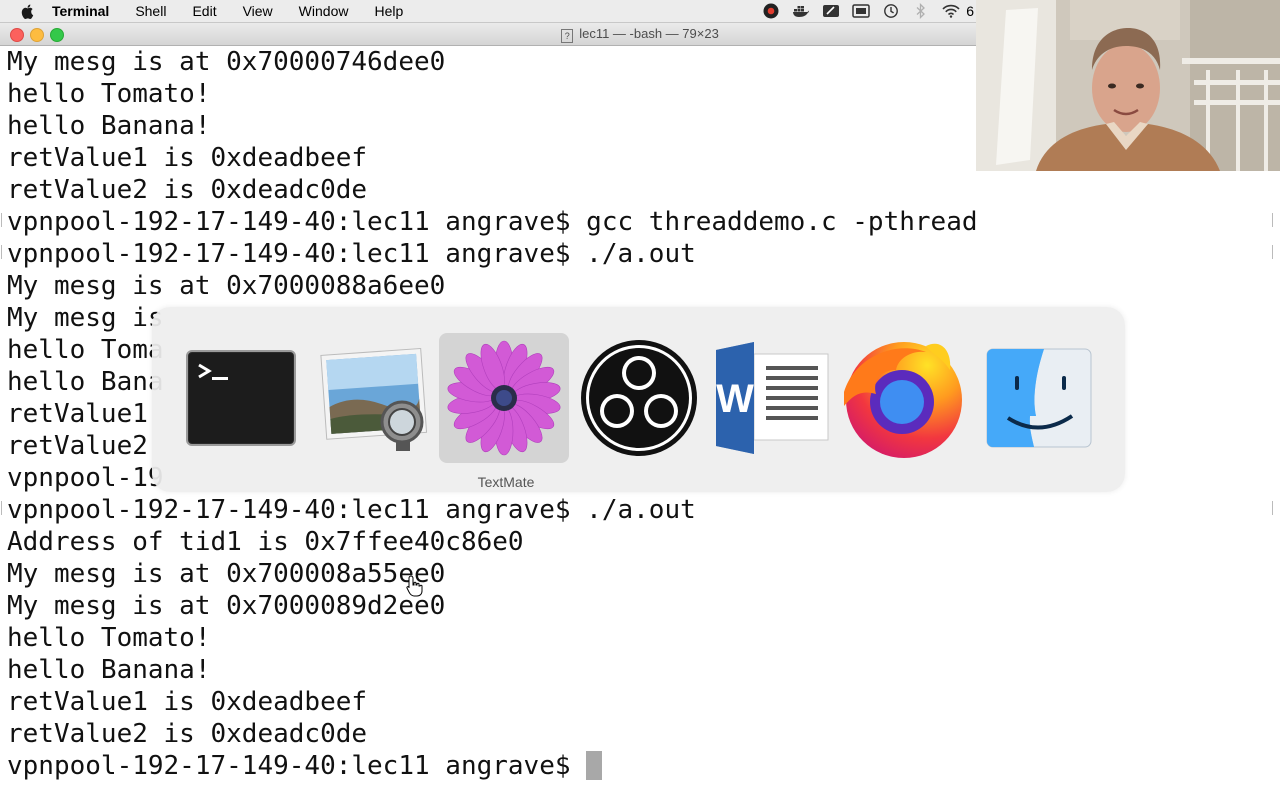 Image resolution: width=1280 pixels, height=800 pixels. Describe the element at coordinates (771, 11) in the screenshot. I see `record-status-icon` at that location.